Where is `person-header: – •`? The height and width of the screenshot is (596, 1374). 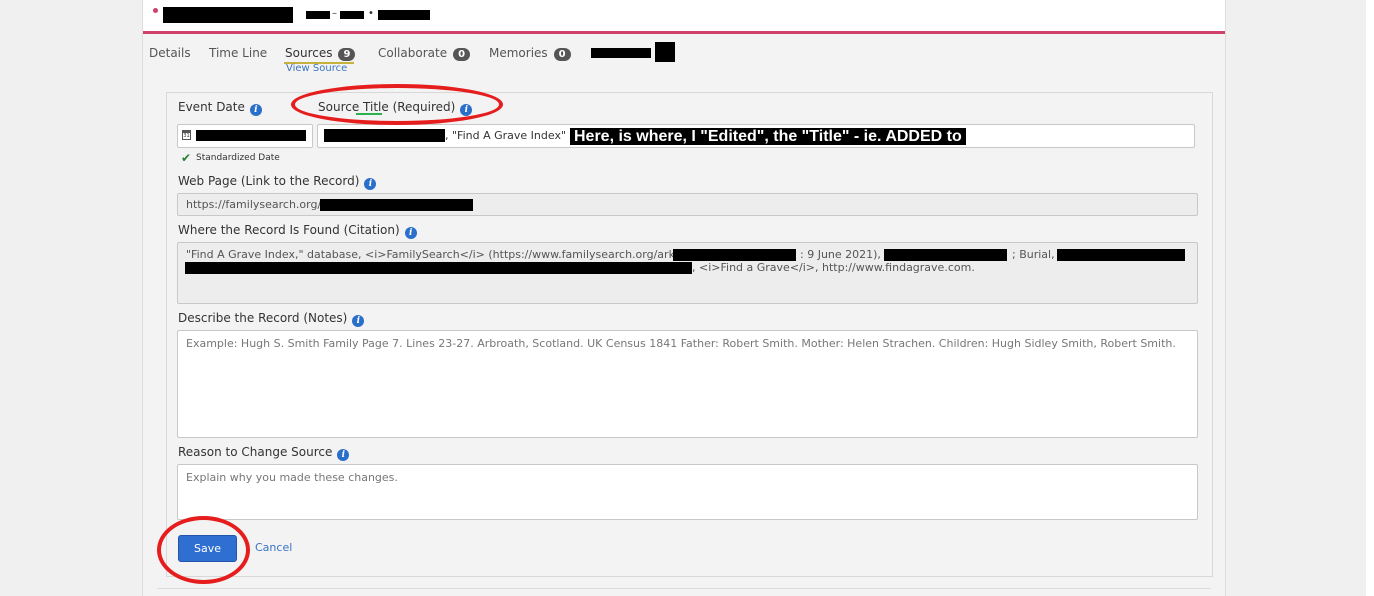 person-header: – • is located at coordinates (684, 17).